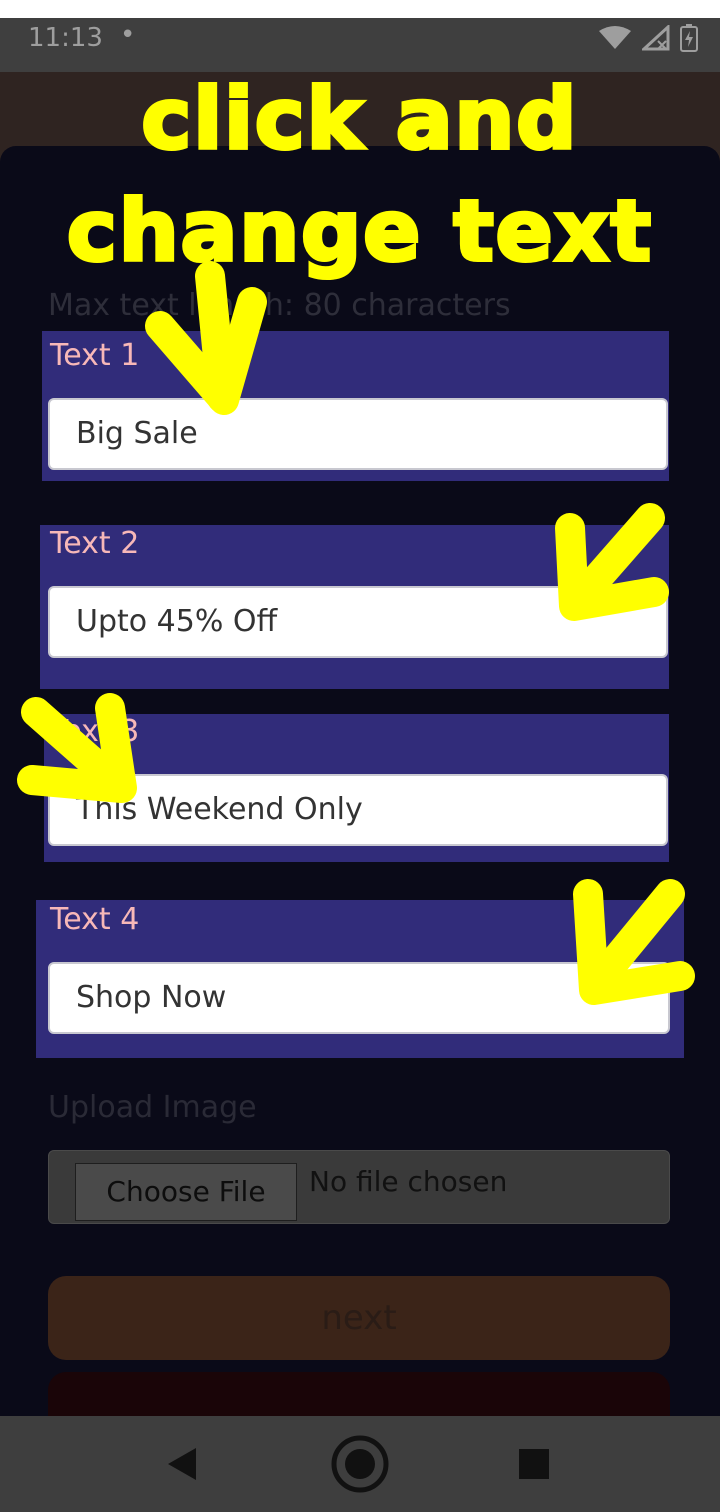  Describe the element at coordinates (359, 231) in the screenshot. I see `overlay-title-line-2: change text` at that location.